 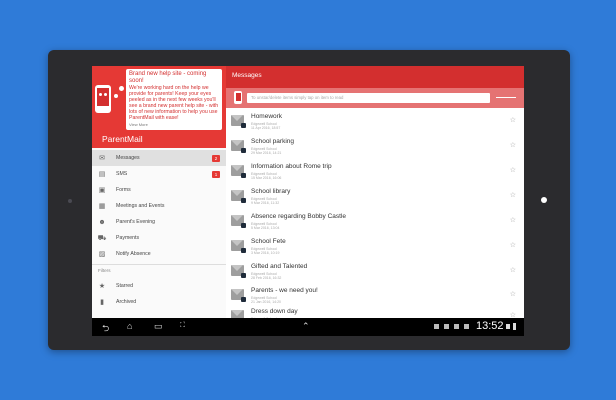 What do you see at coordinates (159, 174) in the screenshot?
I see `nav-item-sms: ▤ SMS 1` at bounding box center [159, 174].